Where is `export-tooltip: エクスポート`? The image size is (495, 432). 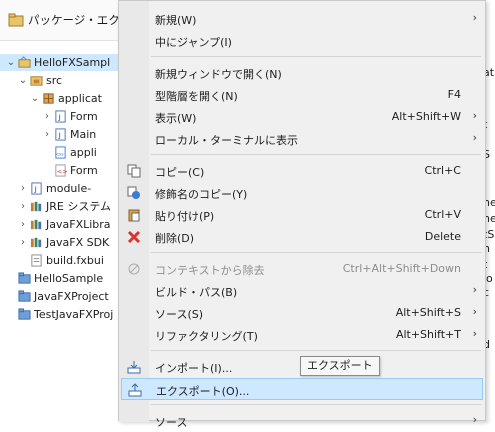
export-tooltip: エクスポート is located at coordinates (340, 366).